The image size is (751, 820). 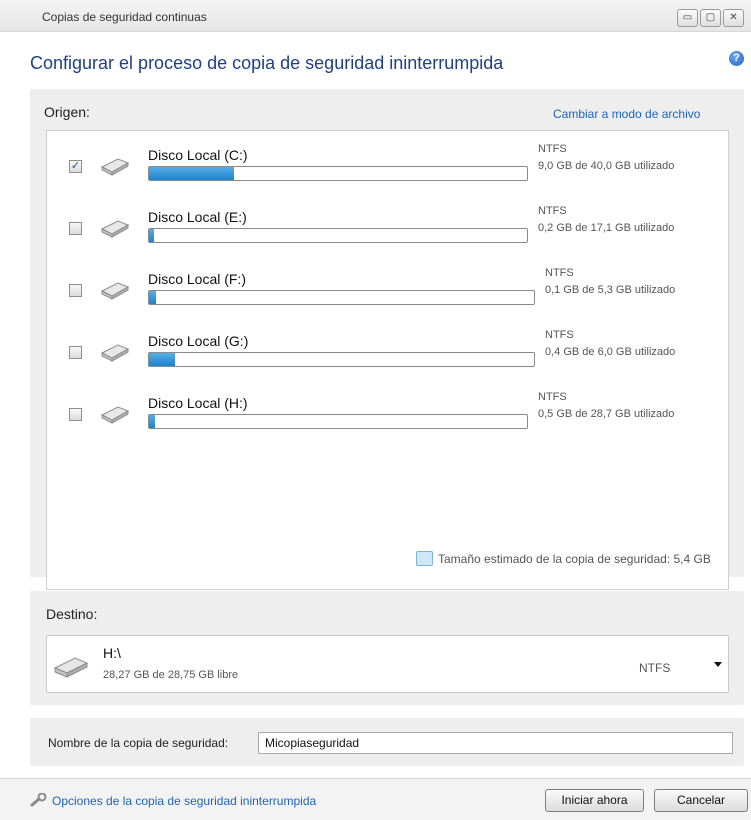 I want to click on disk-usage-text: 0,5 GB de 28,7 GB utilizado, so click(x=606, y=414).